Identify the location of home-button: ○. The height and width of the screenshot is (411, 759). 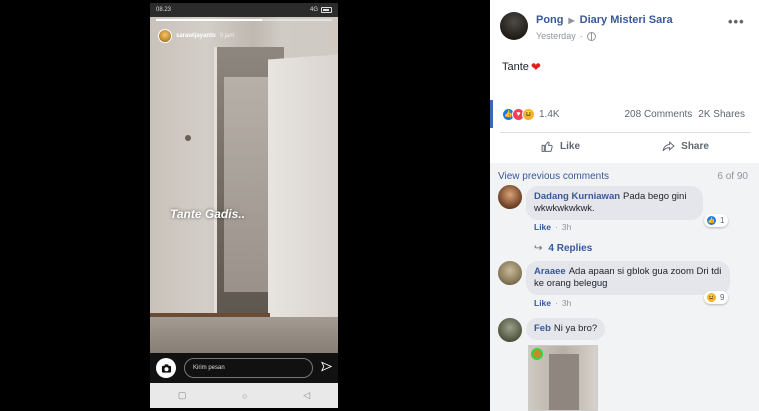
(244, 396).